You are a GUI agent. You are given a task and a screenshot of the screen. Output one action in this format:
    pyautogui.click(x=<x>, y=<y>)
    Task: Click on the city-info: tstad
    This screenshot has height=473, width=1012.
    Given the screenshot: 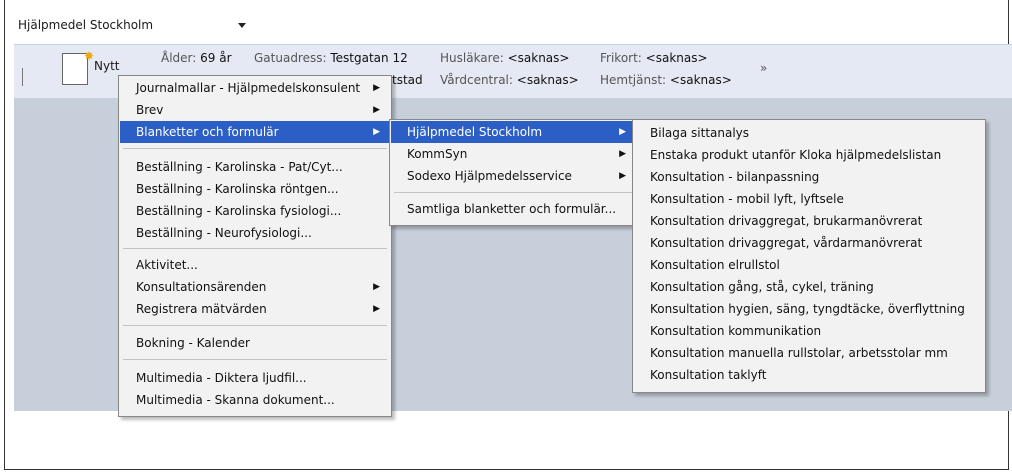 What is the action you would take?
    pyautogui.click(x=407, y=80)
    